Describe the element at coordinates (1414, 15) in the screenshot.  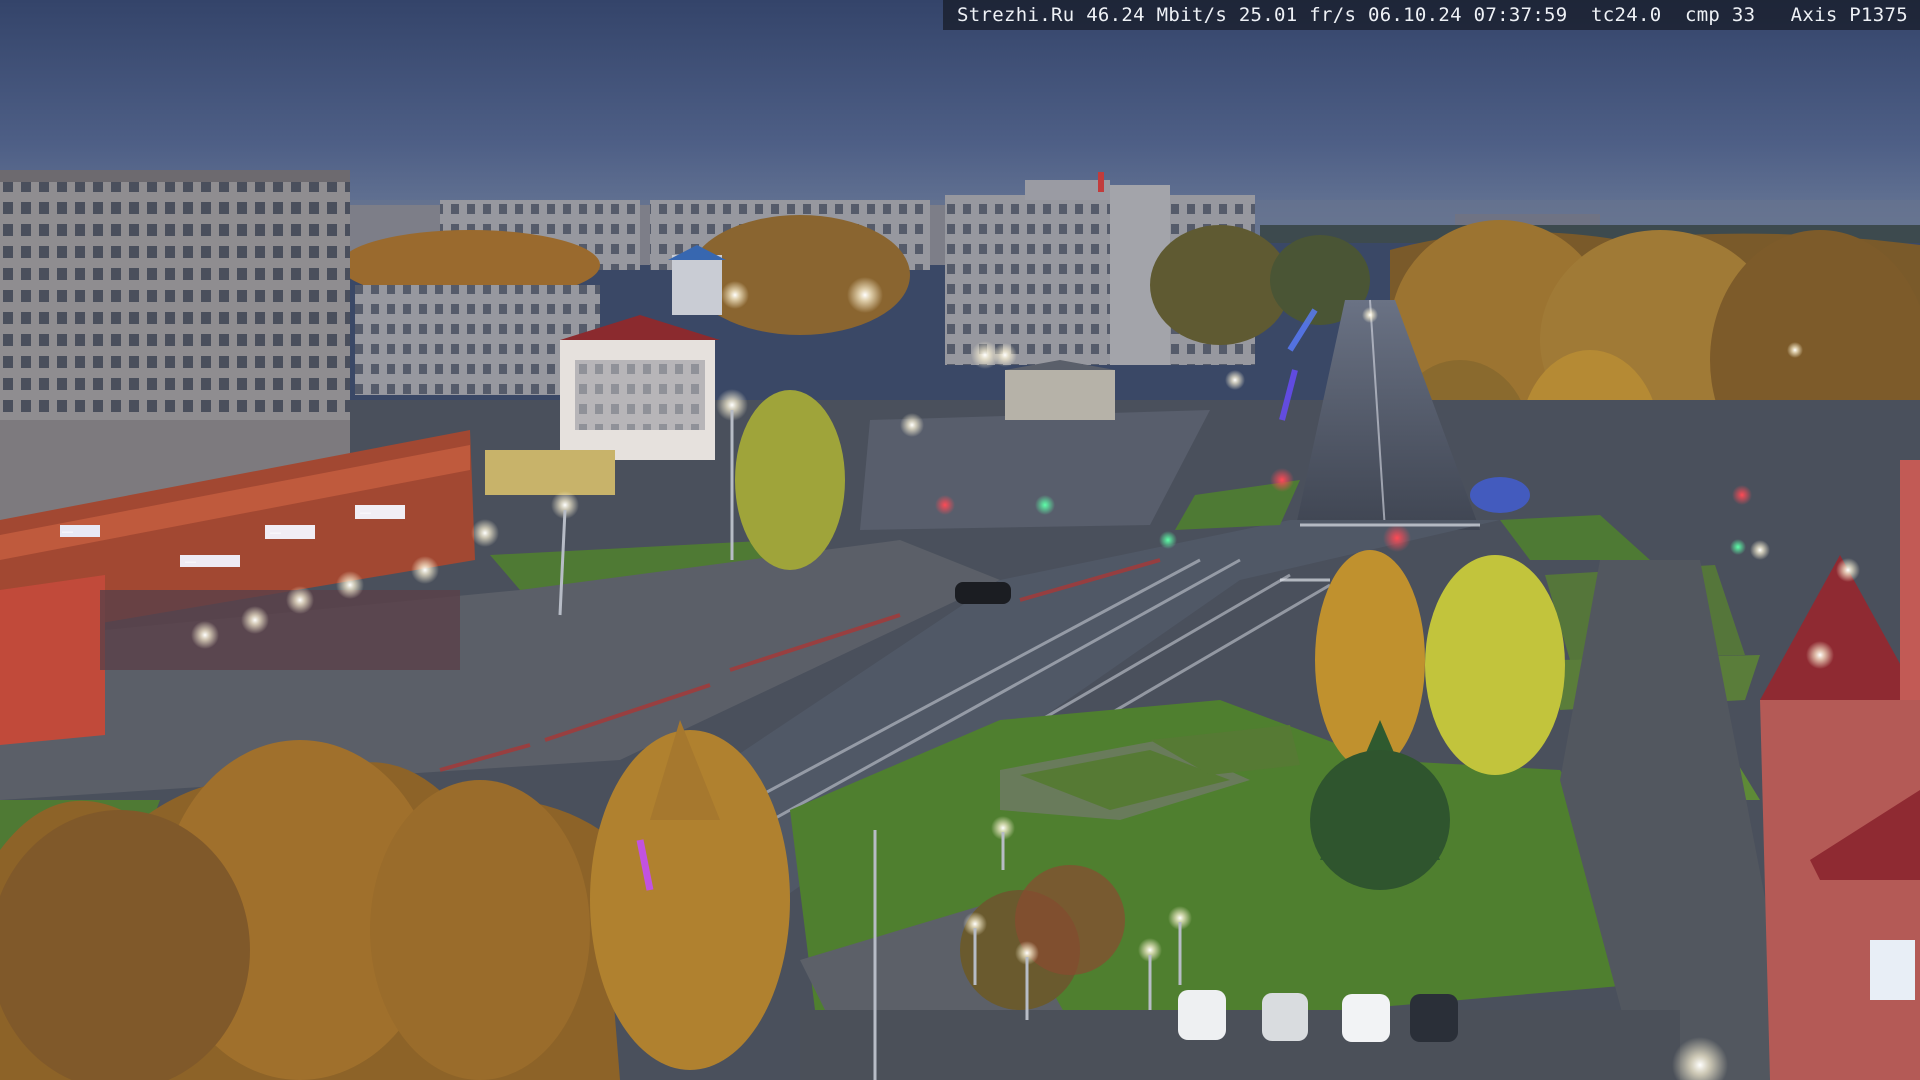
I see `osd-date: 06.10.24` at that location.